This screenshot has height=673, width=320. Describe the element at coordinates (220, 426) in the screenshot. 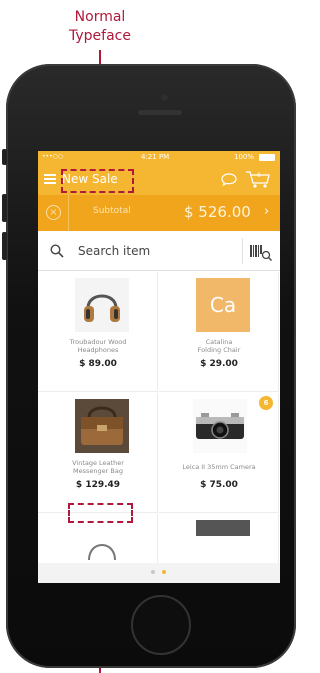

I see `camera-image` at that location.